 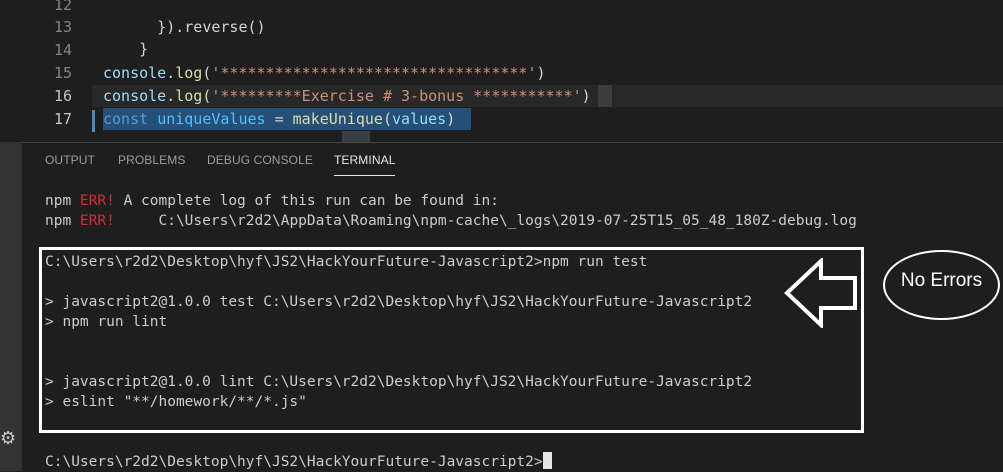 What do you see at coordinates (820, 293) in the screenshot?
I see `arrow-left-icon` at bounding box center [820, 293].